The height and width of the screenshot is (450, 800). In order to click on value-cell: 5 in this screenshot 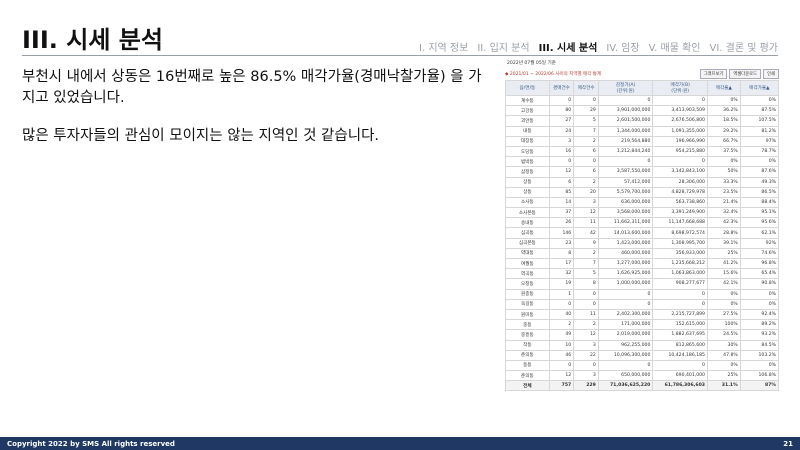, I will do `click(586, 121)`.